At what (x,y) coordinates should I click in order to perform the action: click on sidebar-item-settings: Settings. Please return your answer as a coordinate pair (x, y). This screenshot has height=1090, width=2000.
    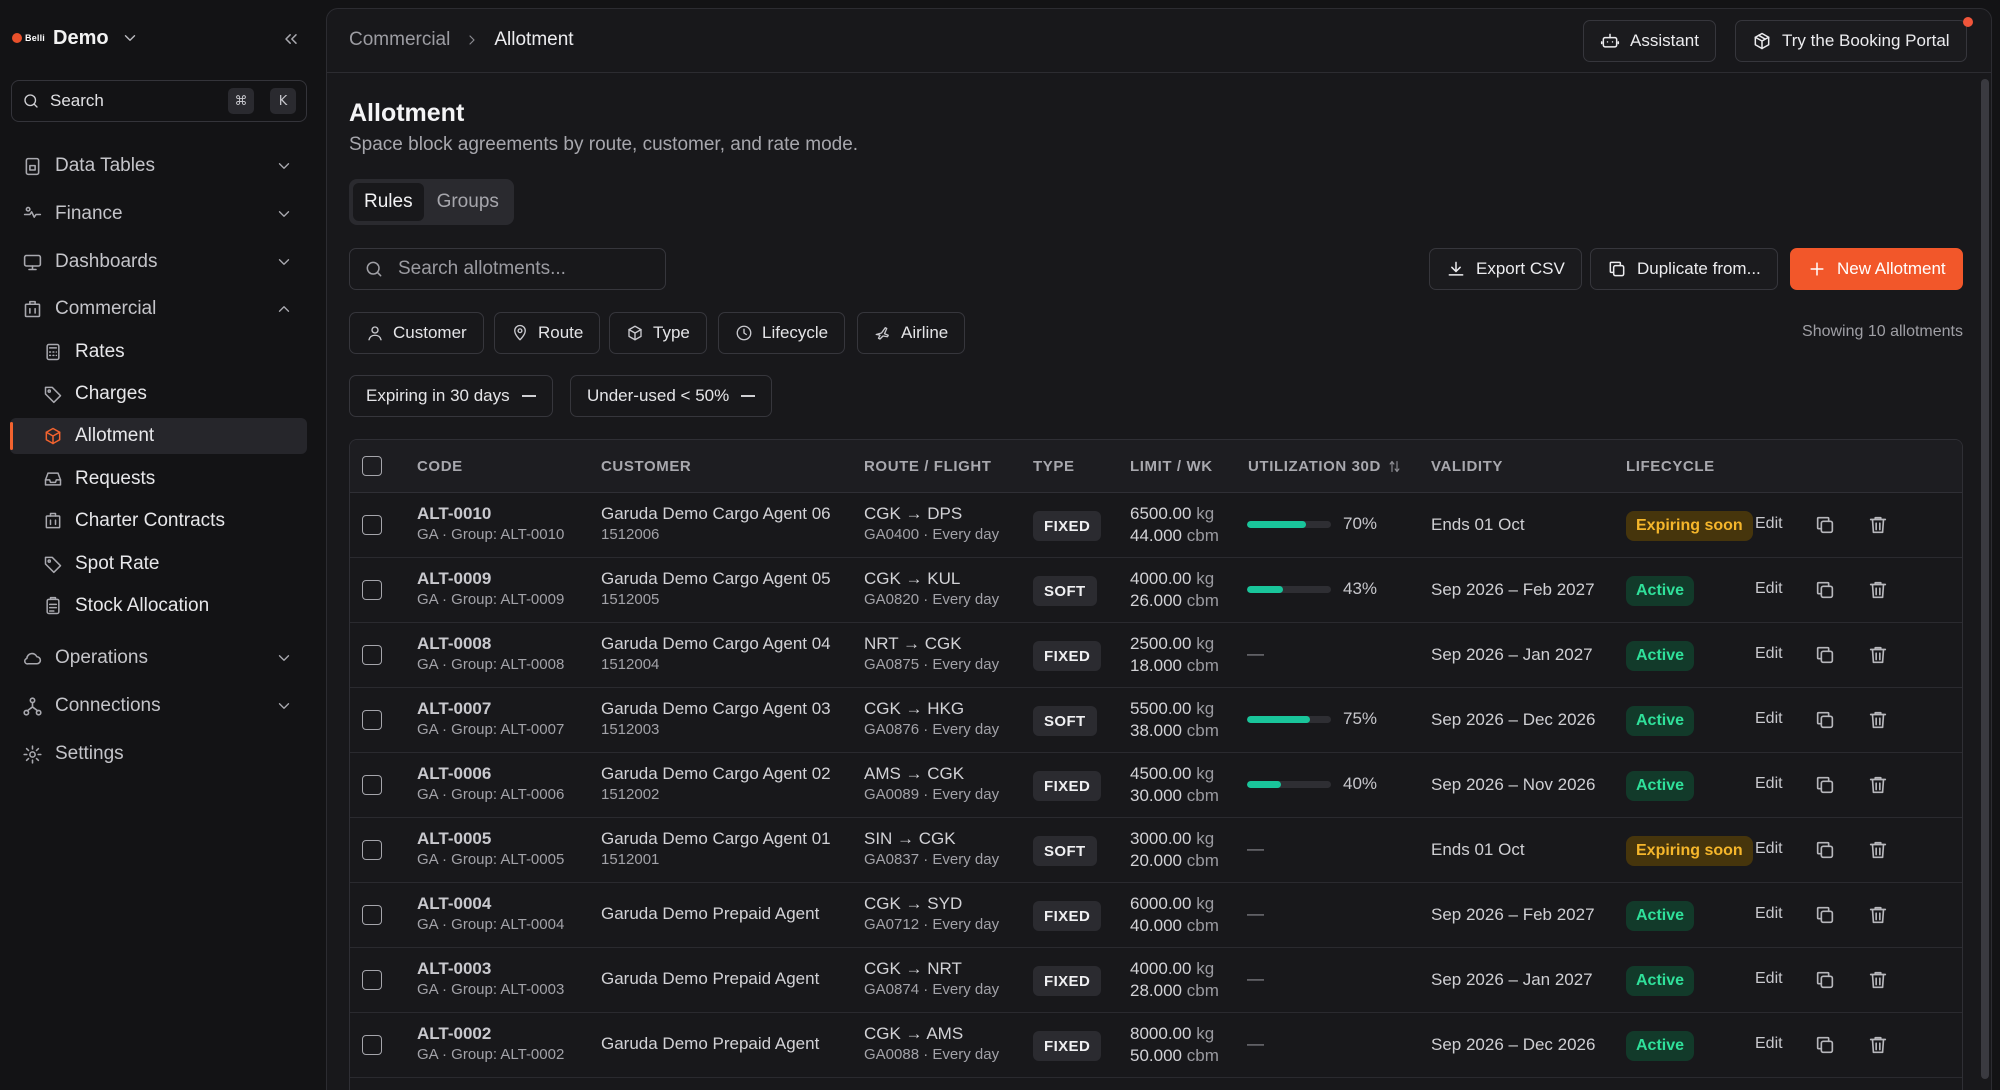
    Looking at the image, I should click on (158, 754).